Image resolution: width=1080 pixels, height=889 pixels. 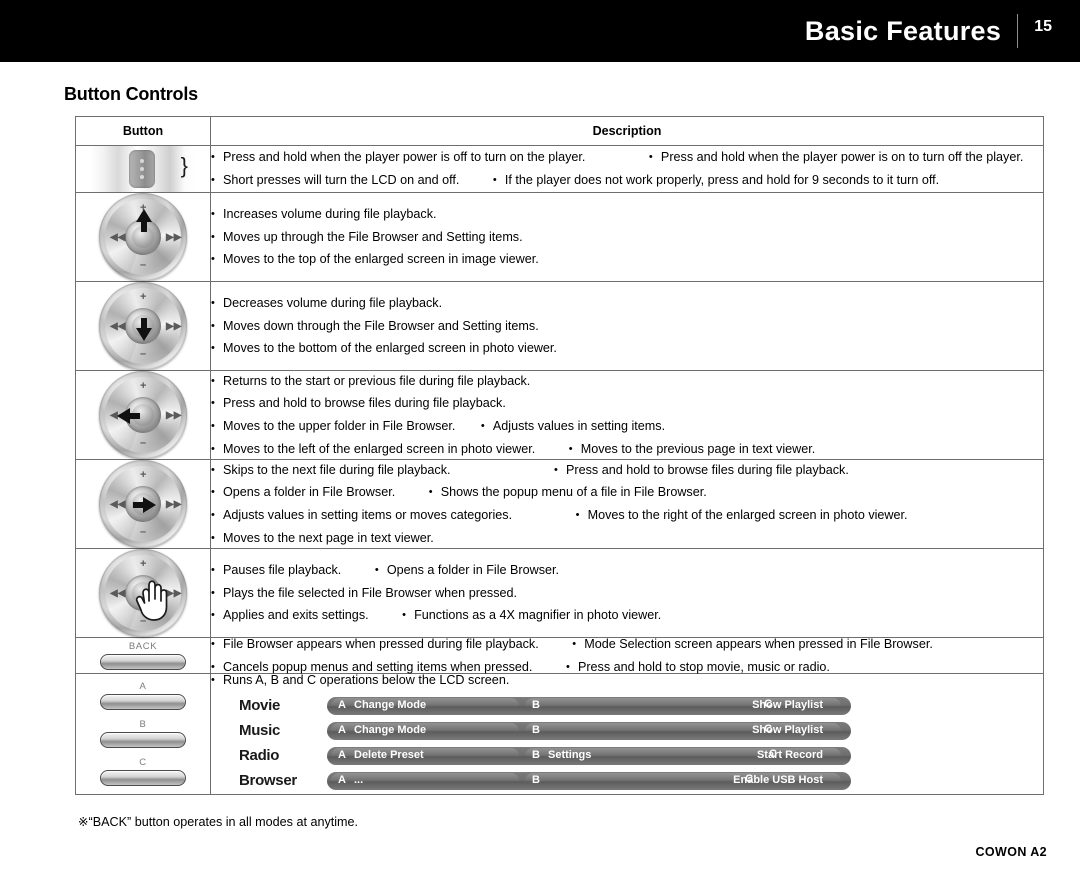 I want to click on lcd-right-group: Start Record C, so click(x=790, y=755).